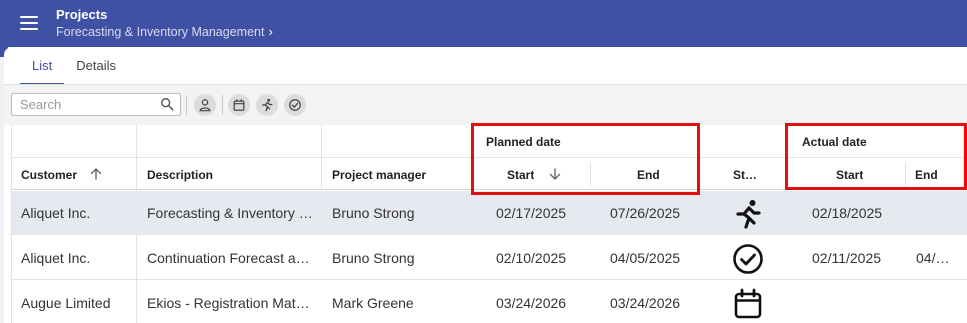  What do you see at coordinates (82, 104) in the screenshot?
I see `search-input` at bounding box center [82, 104].